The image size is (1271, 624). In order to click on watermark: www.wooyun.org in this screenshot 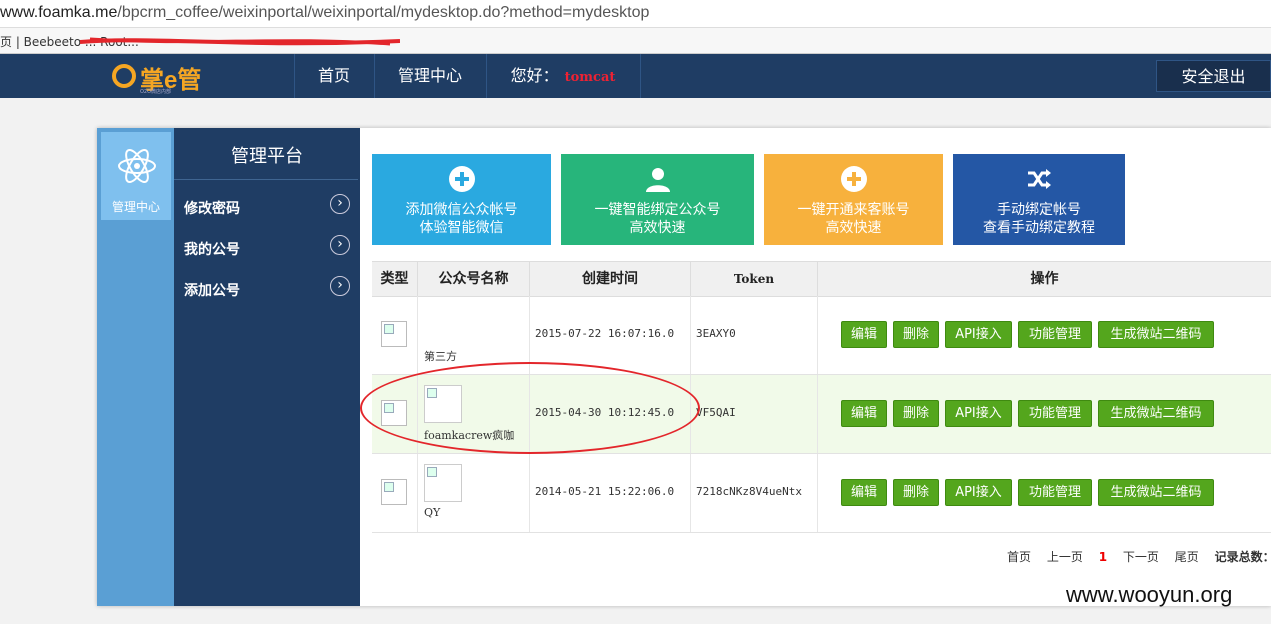, I will do `click(1149, 594)`.